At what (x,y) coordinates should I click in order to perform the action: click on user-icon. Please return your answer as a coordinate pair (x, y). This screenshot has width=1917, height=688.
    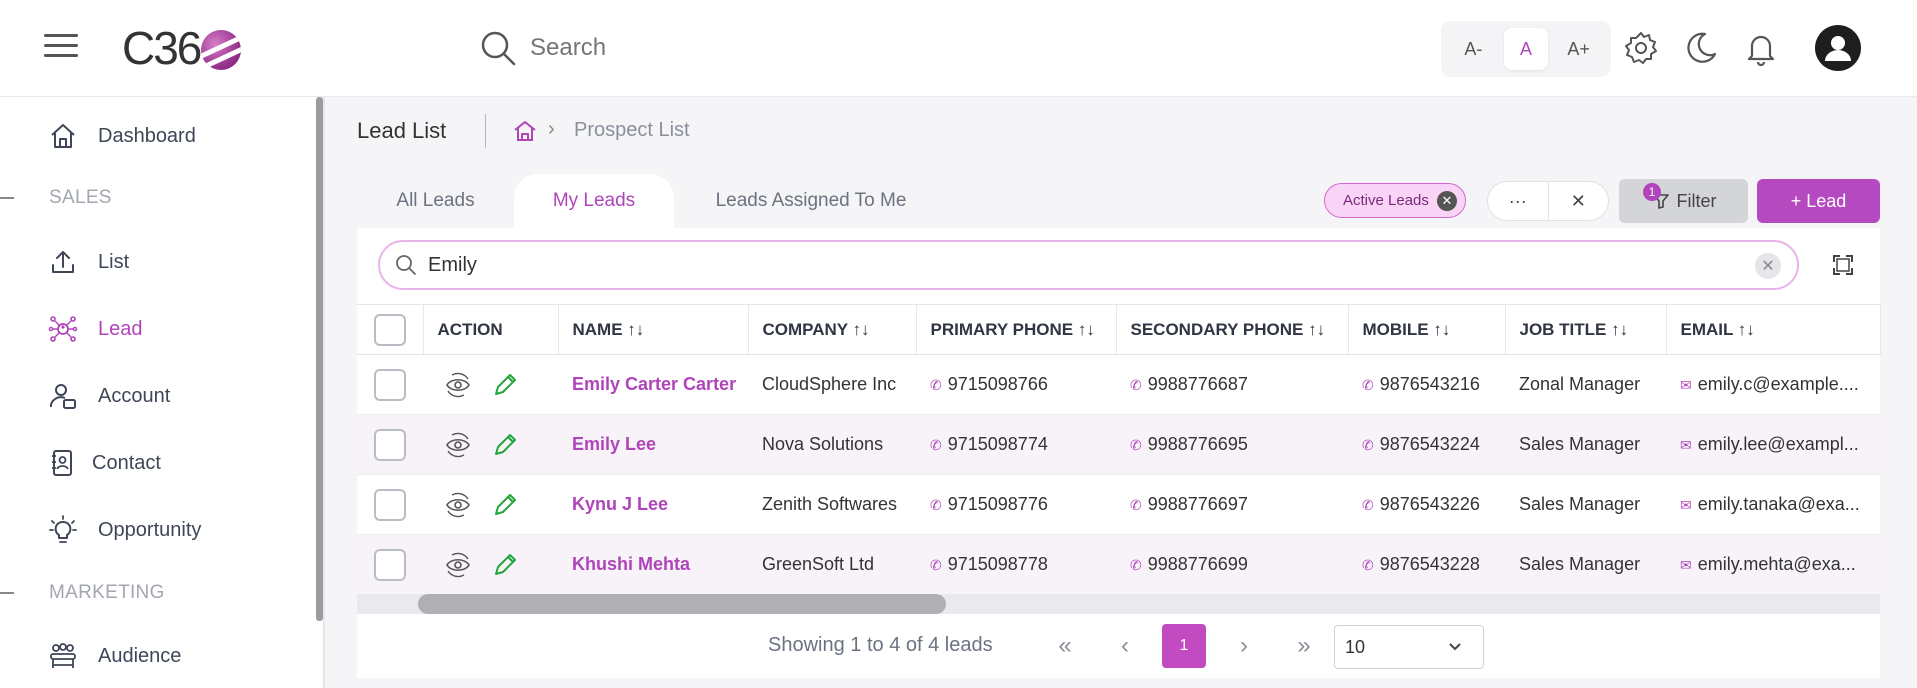
    Looking at the image, I should click on (1838, 48).